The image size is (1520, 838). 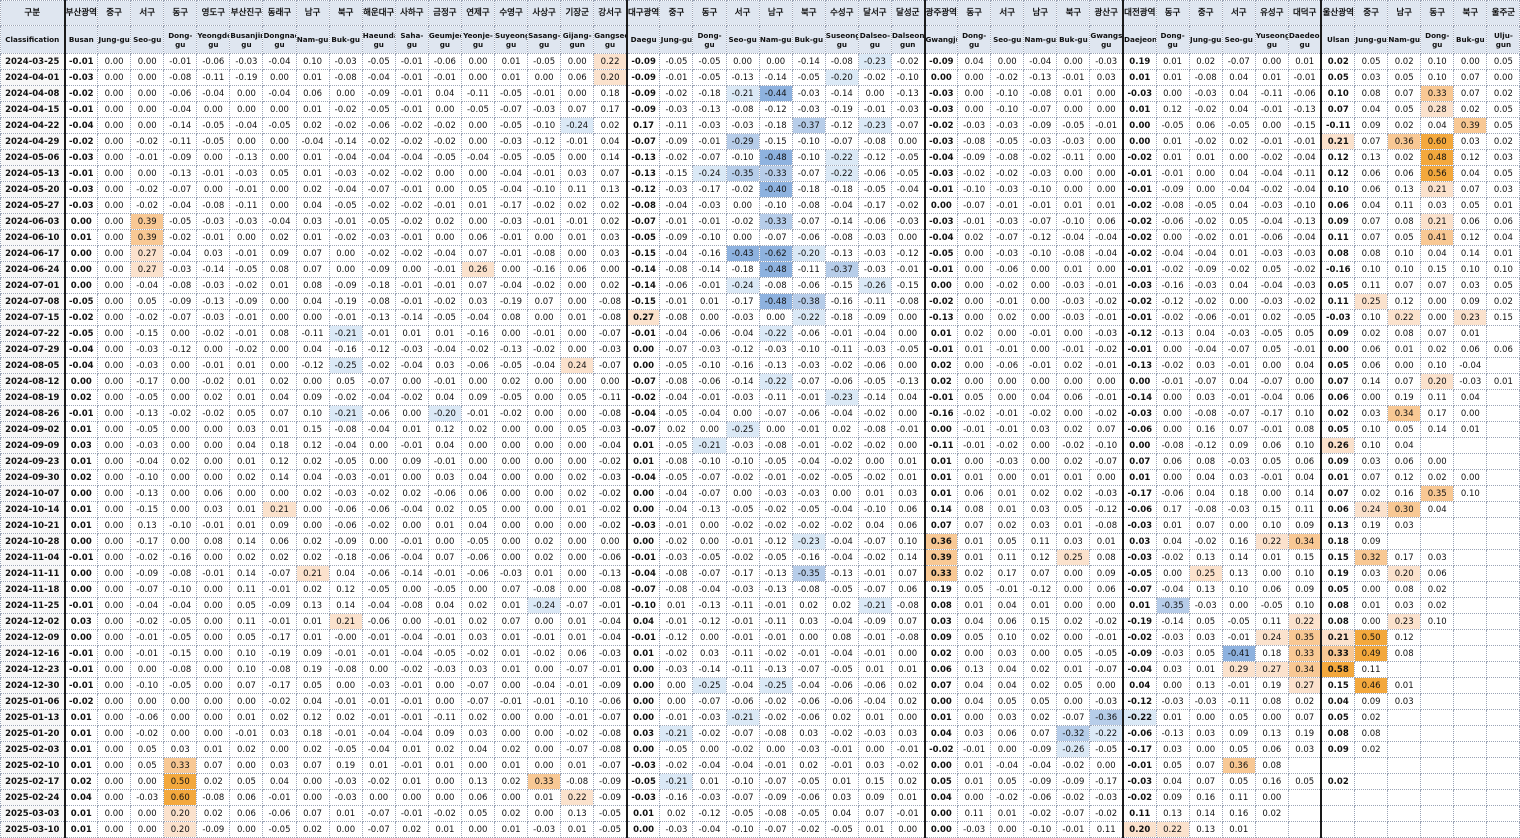 I want to click on data-cell: -0.16, so click(x=742, y=365).